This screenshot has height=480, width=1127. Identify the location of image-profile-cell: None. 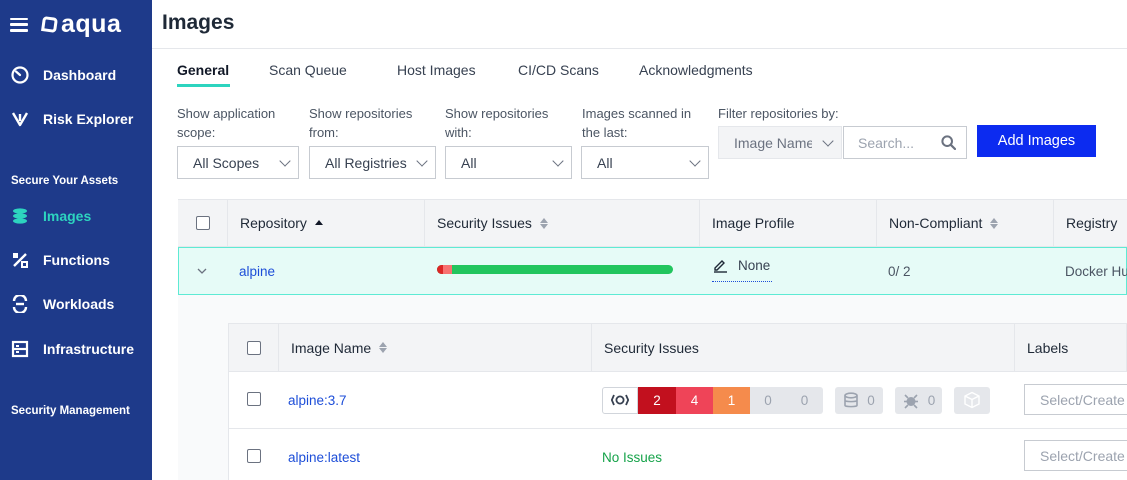
(741, 265).